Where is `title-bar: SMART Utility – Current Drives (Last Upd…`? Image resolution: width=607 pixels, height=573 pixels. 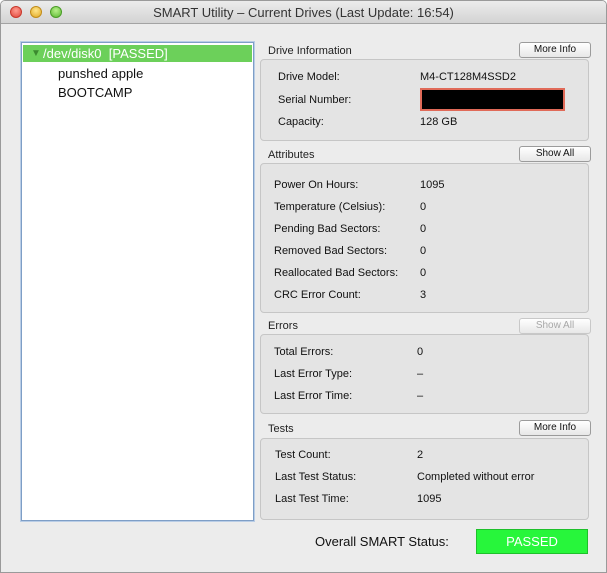 title-bar: SMART Utility – Current Drives (Last Upd… is located at coordinates (303, 12).